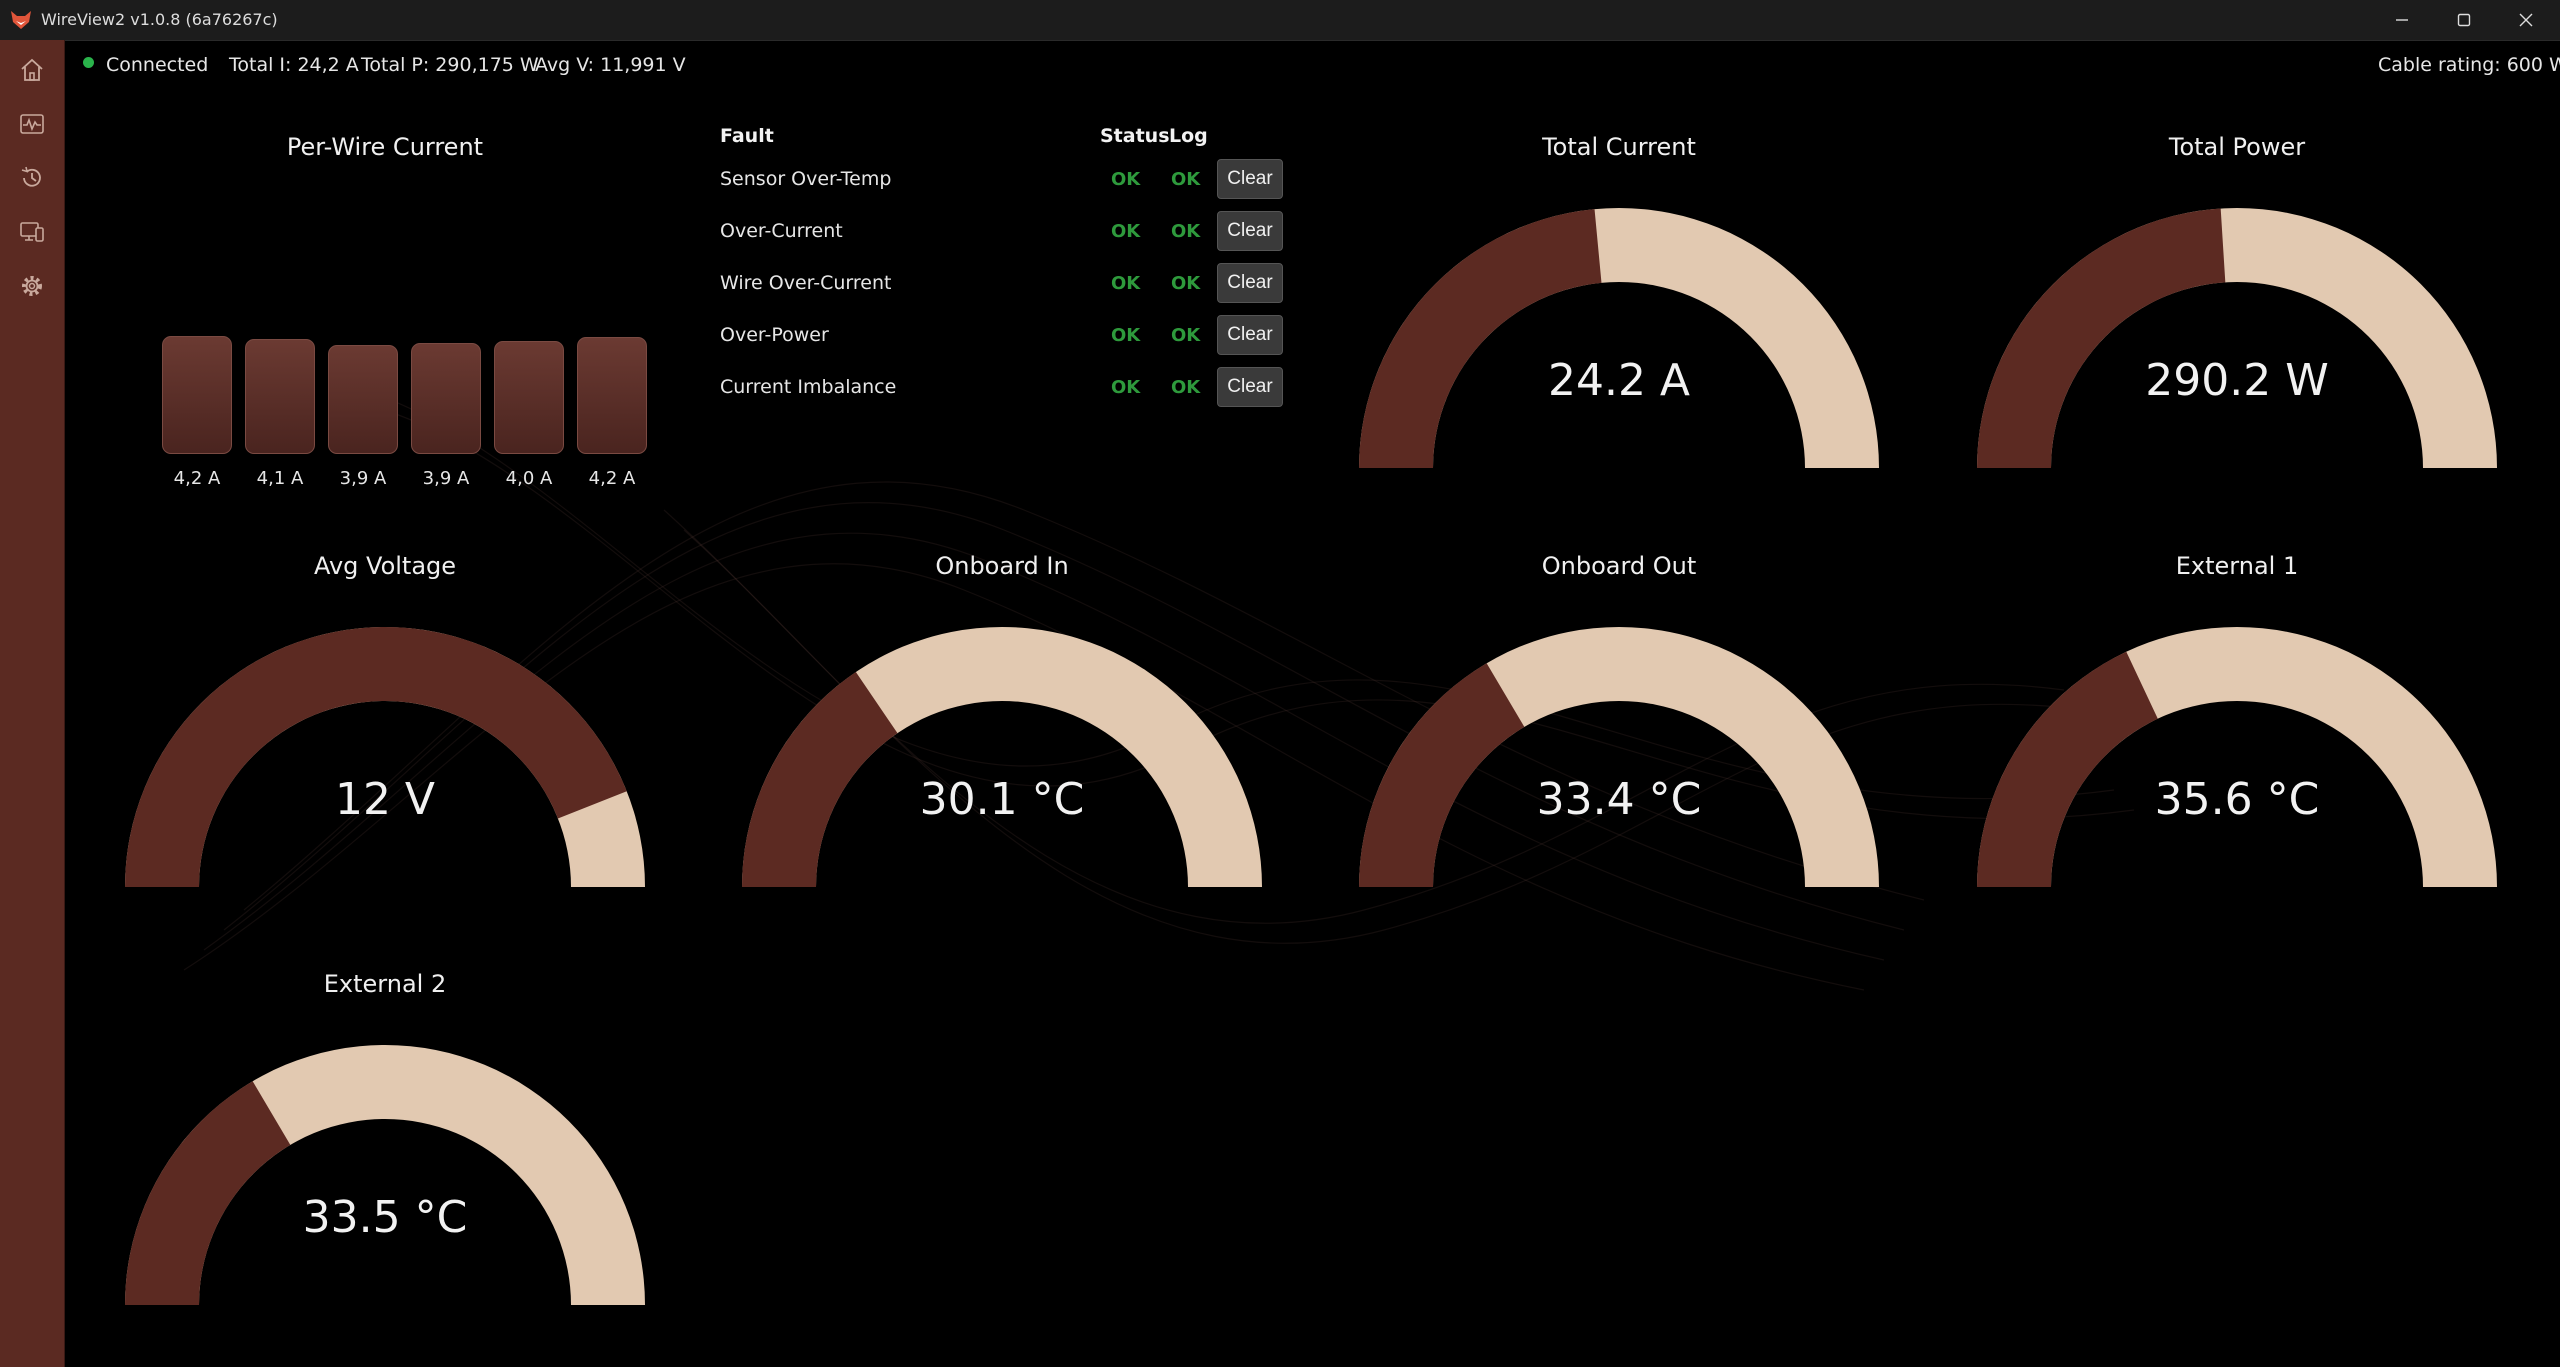 This screenshot has width=2560, height=1367. I want to click on gauge-value-external-1: 35.6 °C, so click(2237, 799).